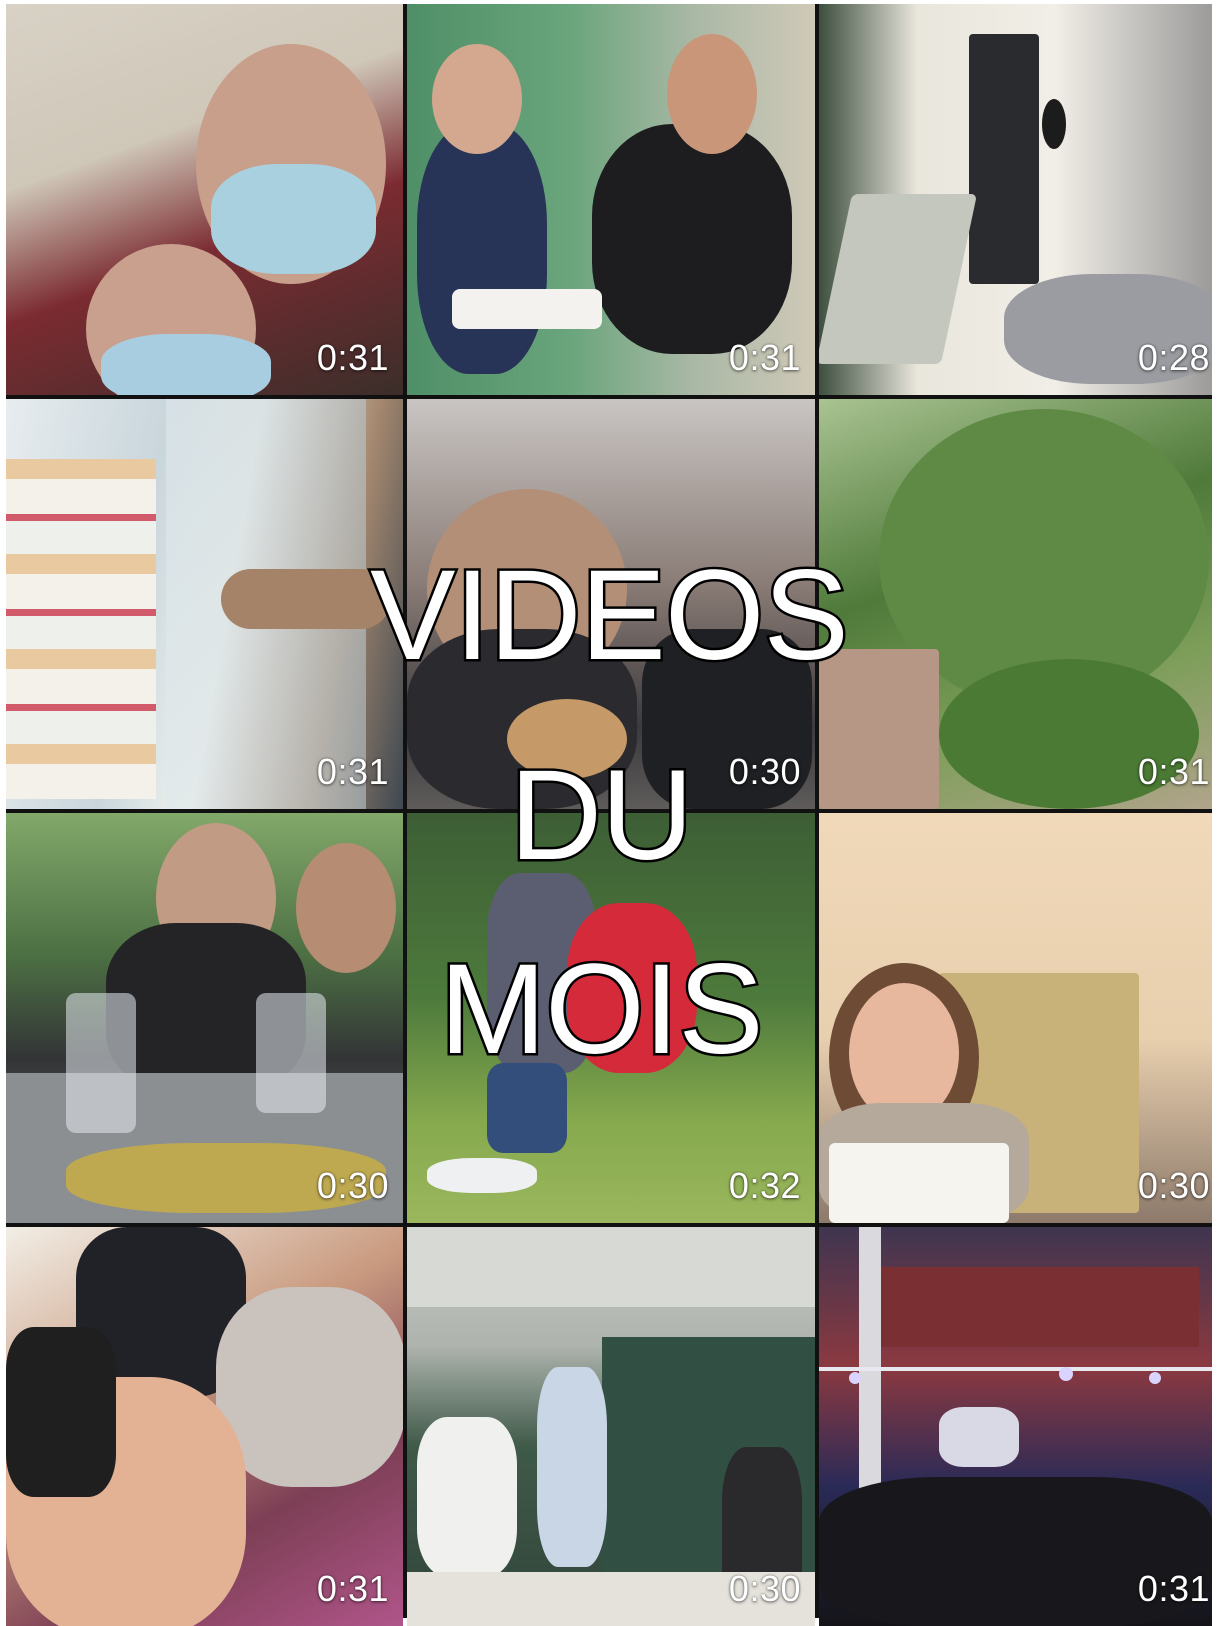  Describe the element at coordinates (764, 1185) in the screenshot. I see `video-duration: 0:32` at that location.